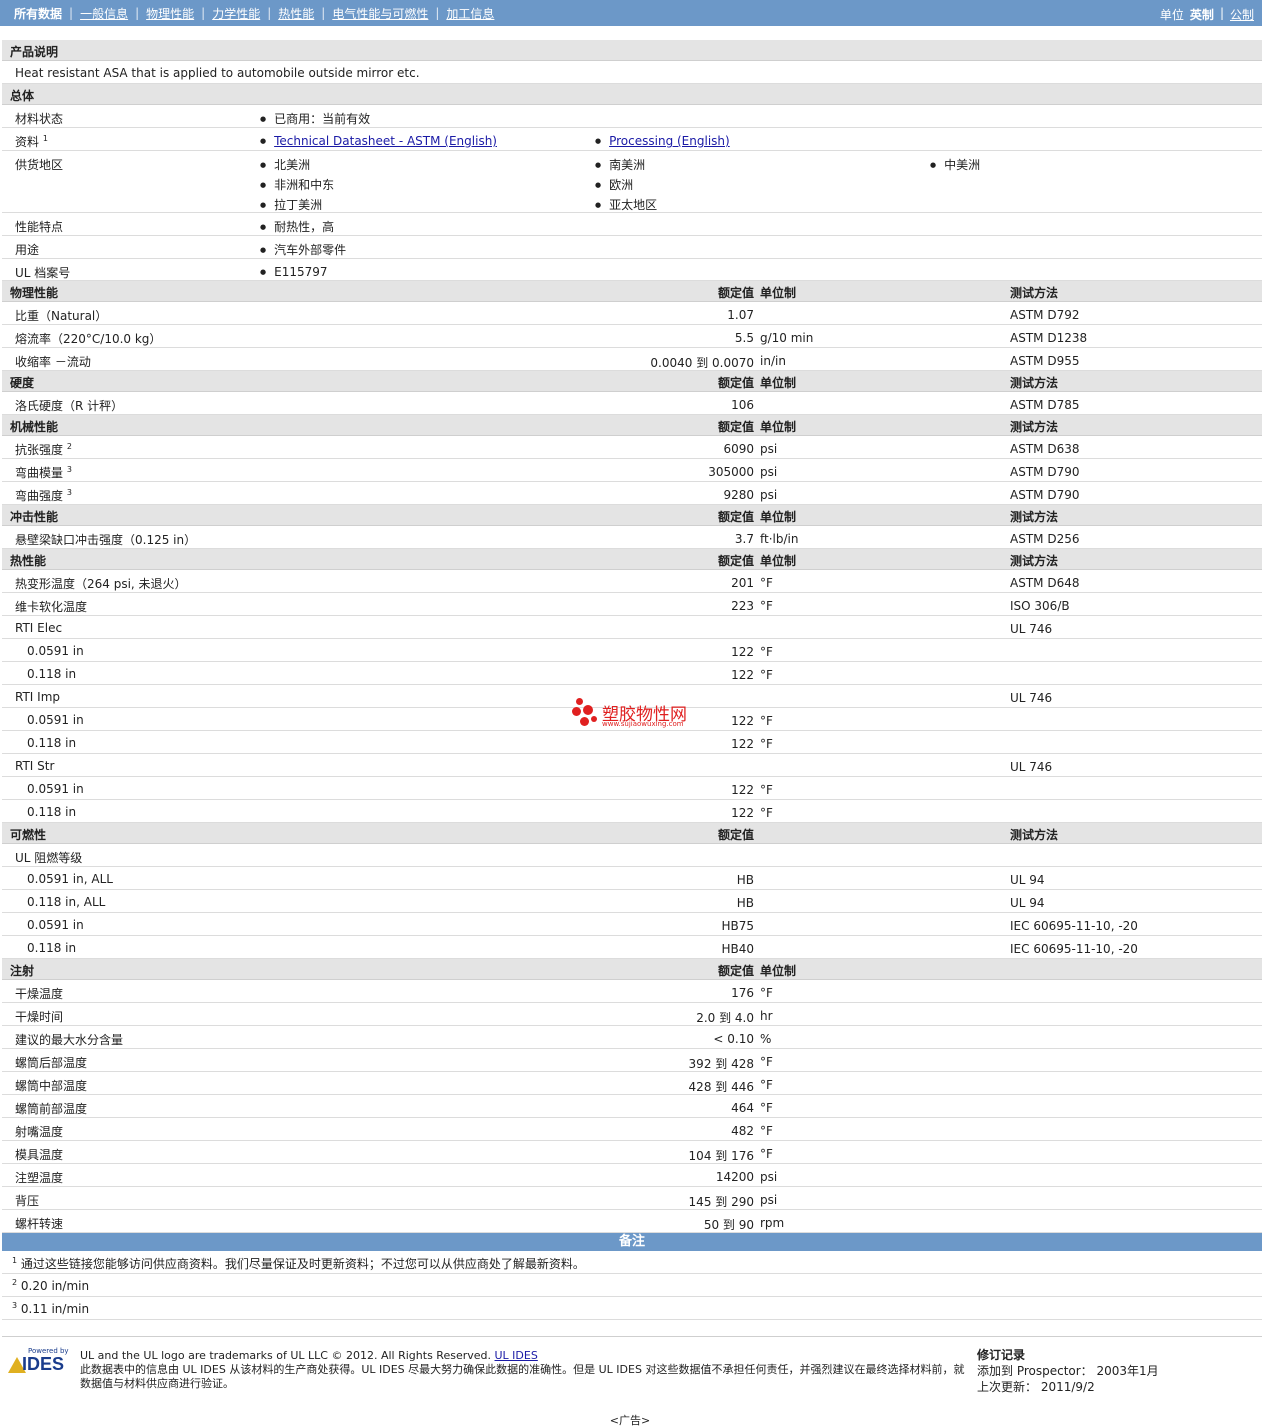 This screenshot has width=1269, height=1428. What do you see at coordinates (632, 1060) in the screenshot?
I see `property-row: 螺筒后部温度 392 到 428 °F` at bounding box center [632, 1060].